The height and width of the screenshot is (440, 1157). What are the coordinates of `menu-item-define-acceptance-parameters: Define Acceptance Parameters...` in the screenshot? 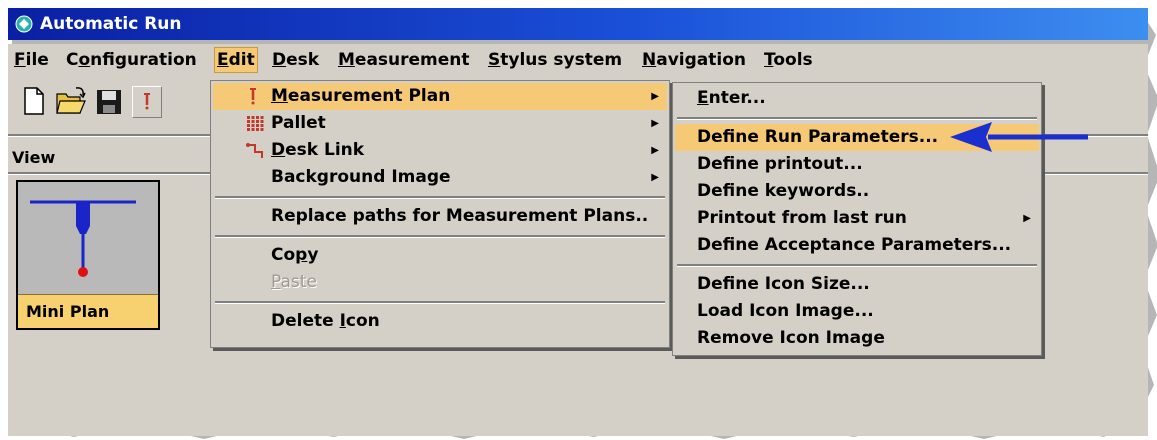 It's located at (857, 245).